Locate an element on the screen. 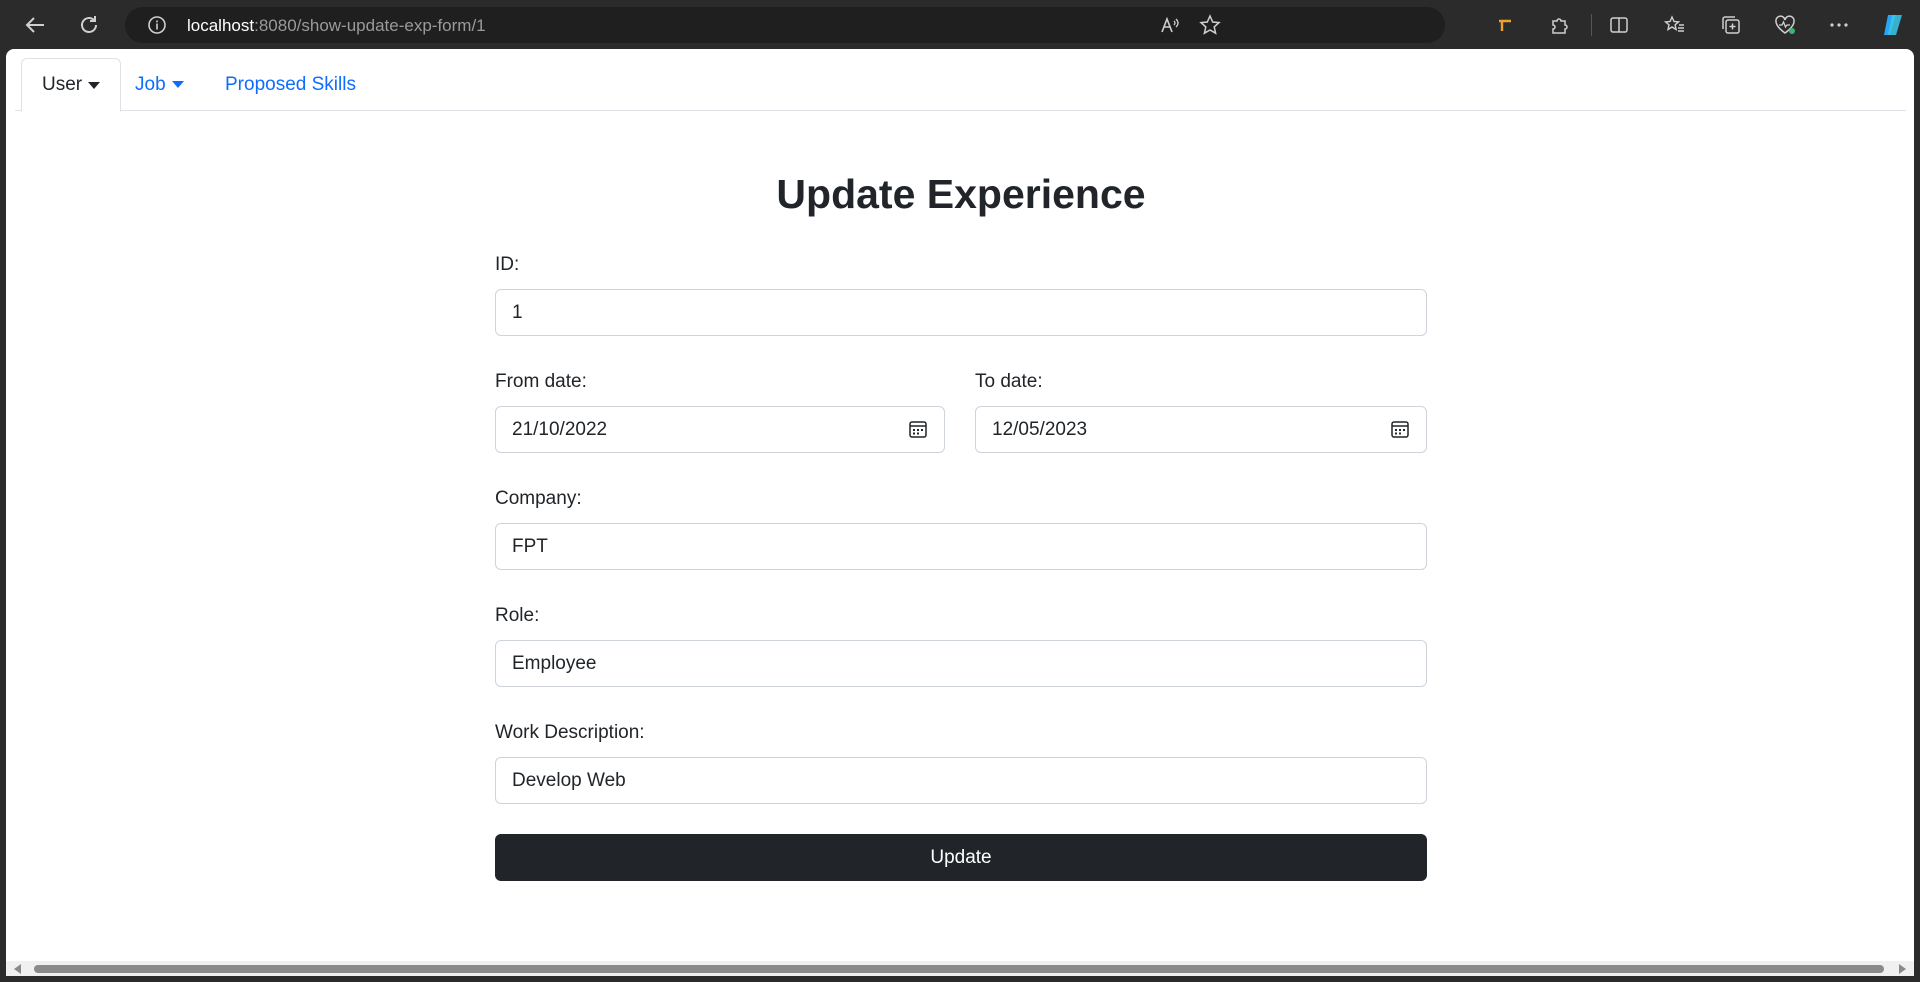  company-label: Company: is located at coordinates (538, 498).